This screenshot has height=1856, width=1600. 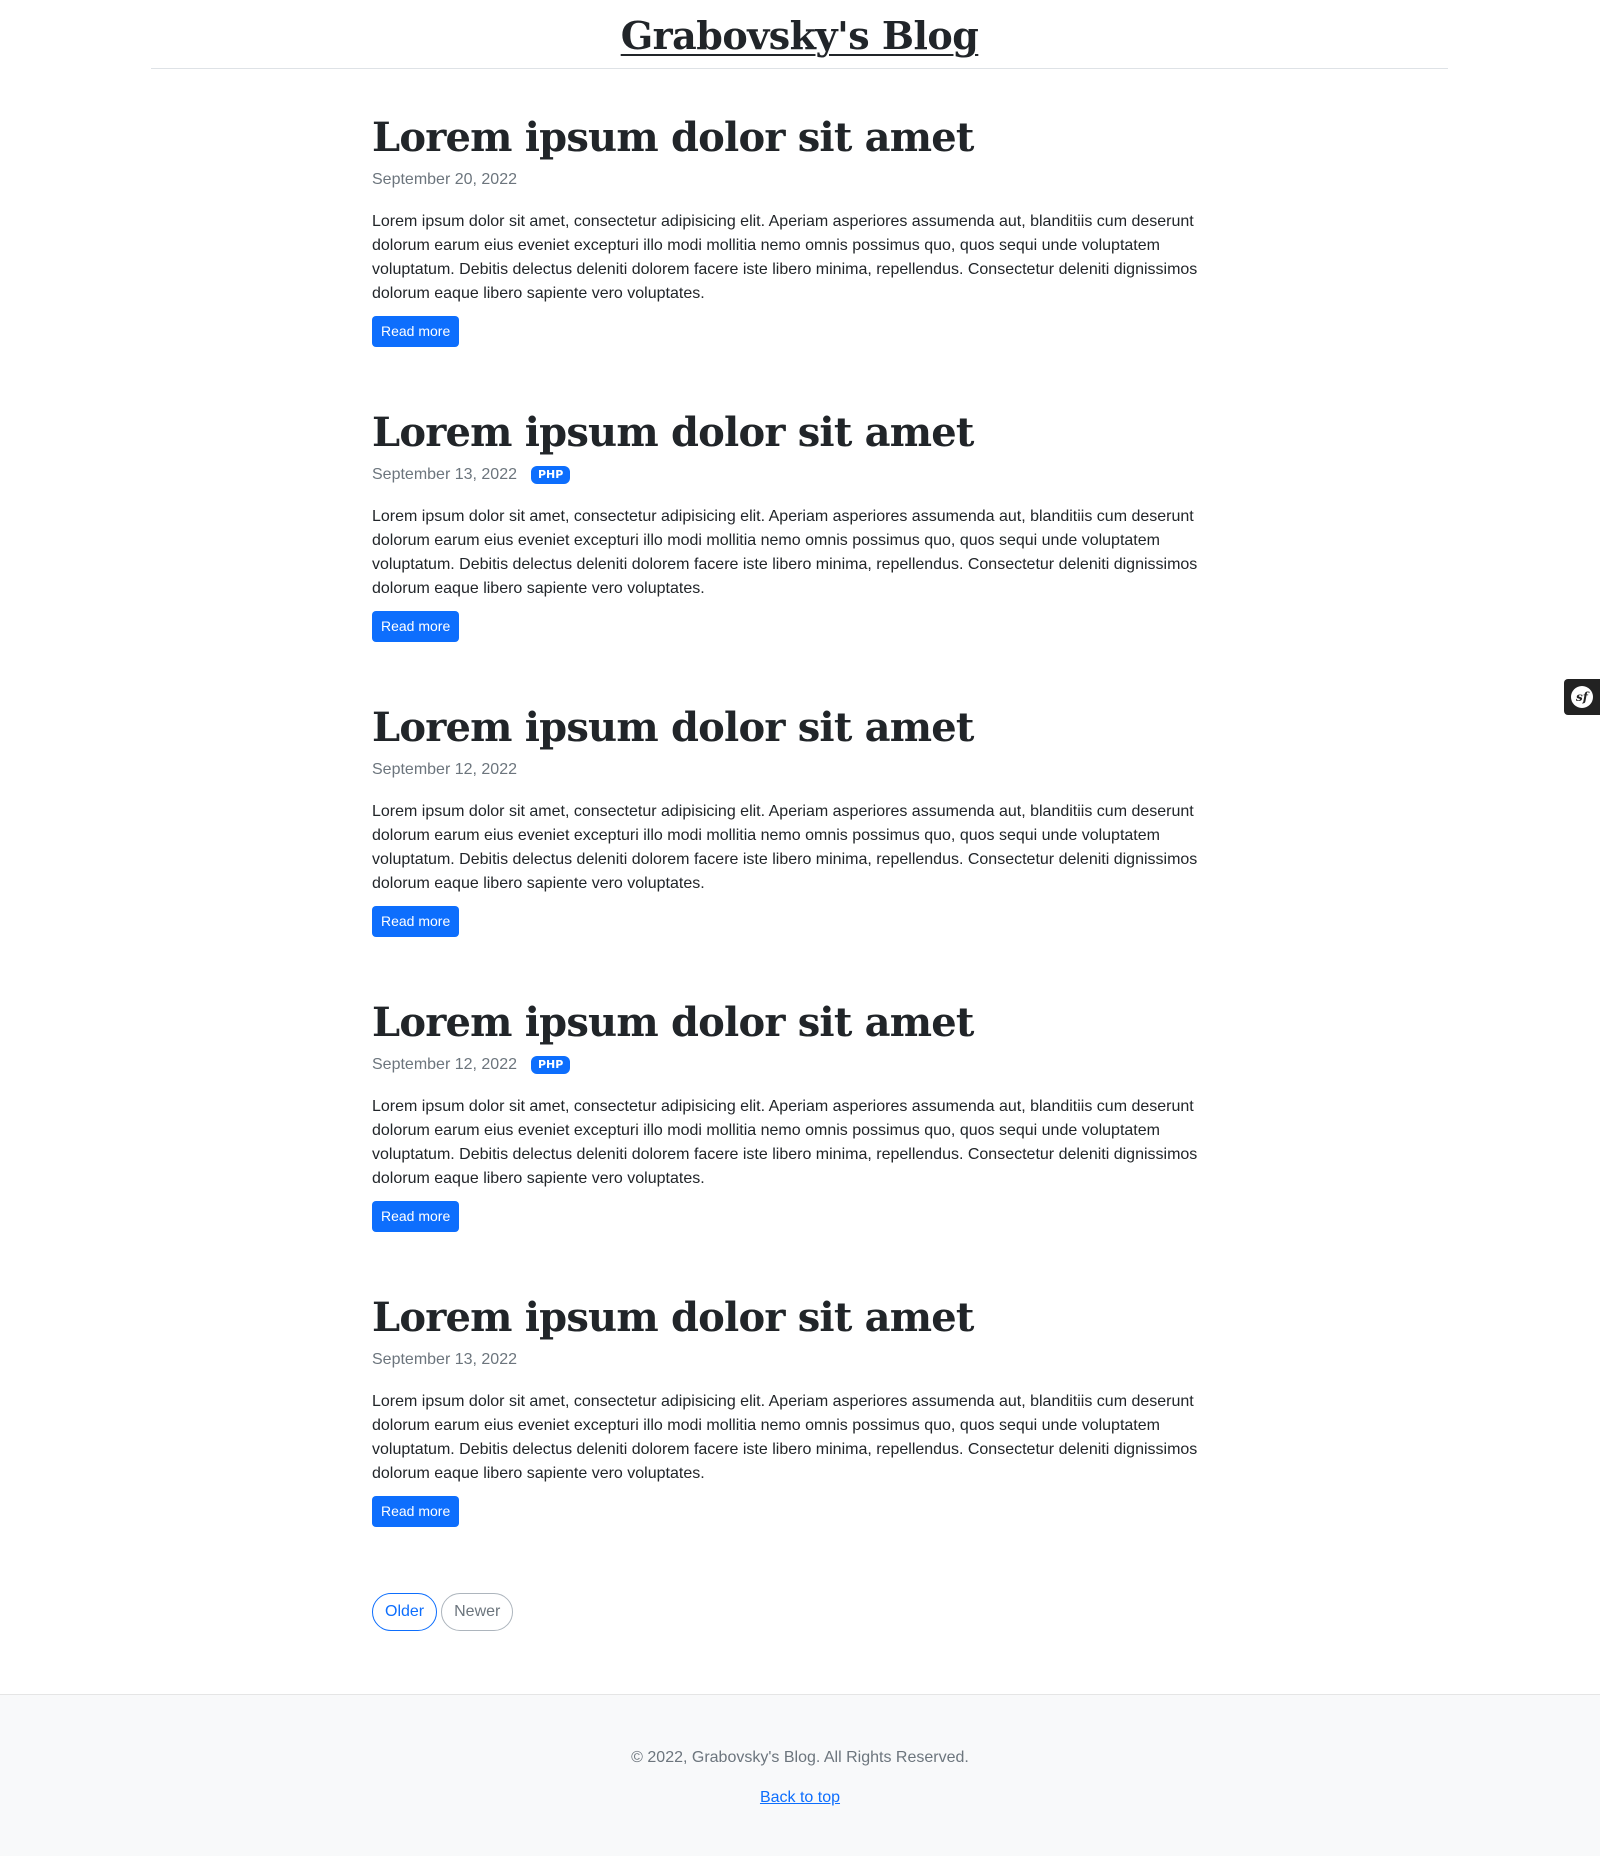 I want to click on site-title-link: Grabovsky's Blog, so click(x=800, y=36).